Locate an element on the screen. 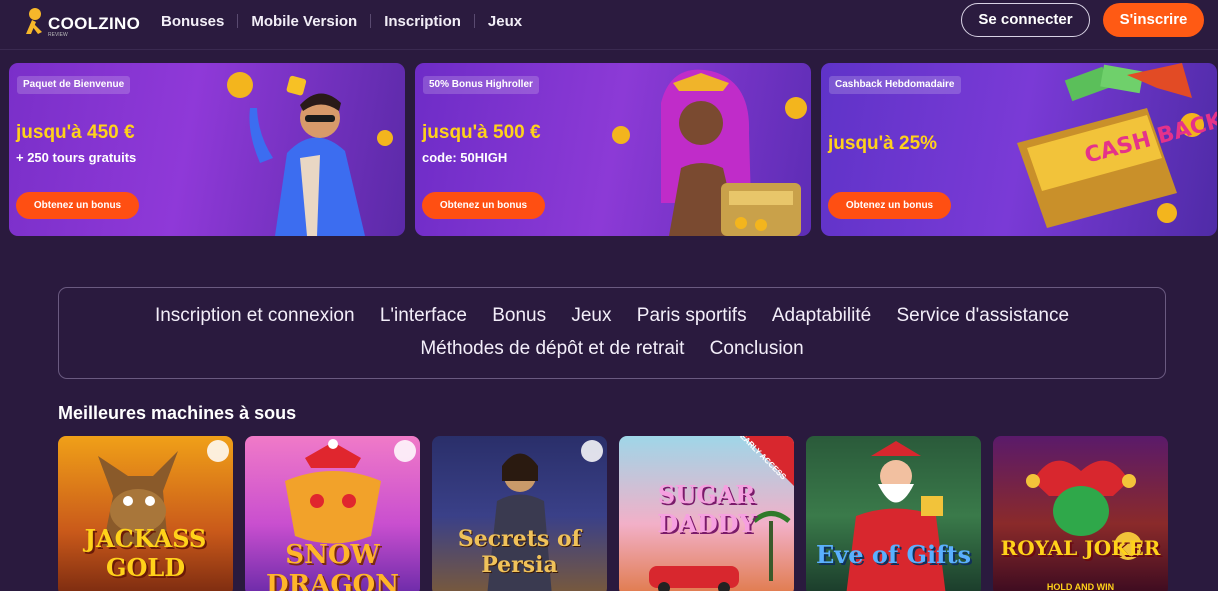  bonus-chip: Cashback Hebdomadaire is located at coordinates (895, 85).